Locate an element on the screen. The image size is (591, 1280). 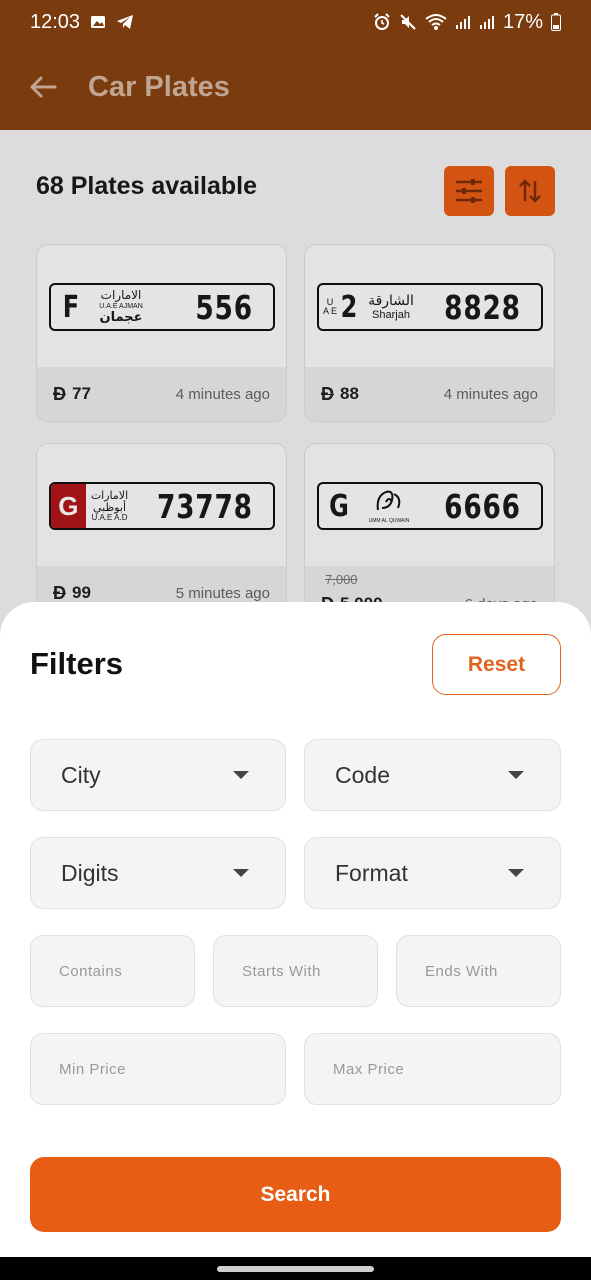
home-handle is located at coordinates (295, 1269).